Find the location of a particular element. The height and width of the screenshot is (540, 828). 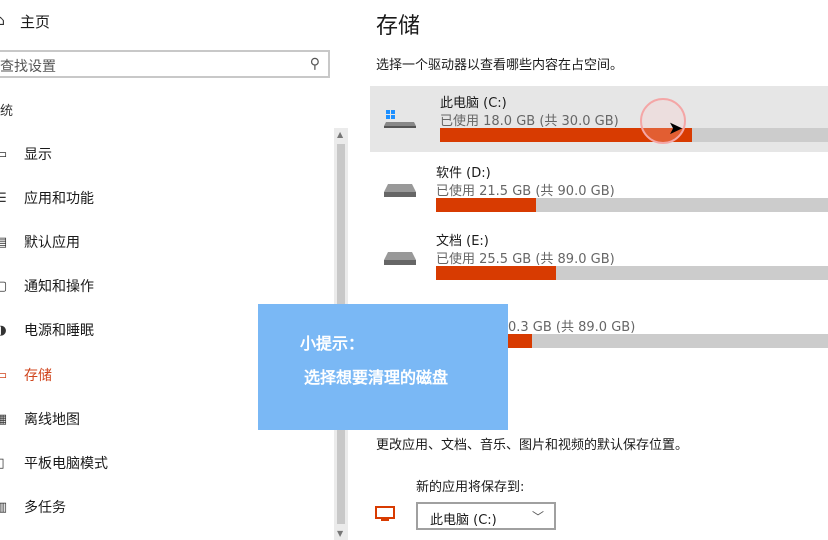

scroll-down-icon: ▼ is located at coordinates (340, 533).